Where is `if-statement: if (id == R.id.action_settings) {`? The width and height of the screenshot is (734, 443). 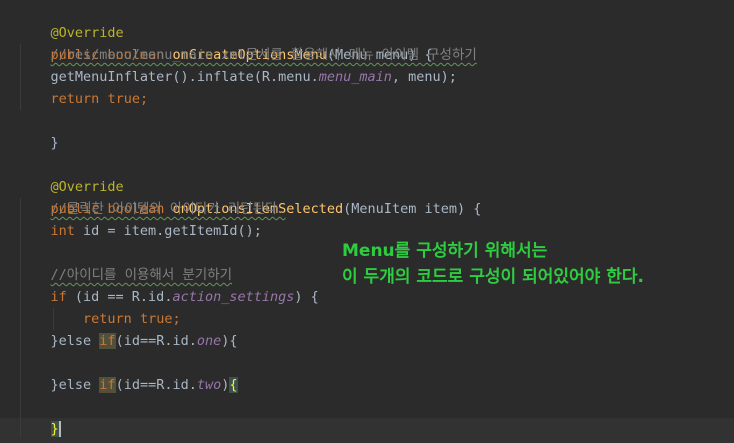
if-statement: if (id == R.id.action_settings) { is located at coordinates (168, 297).